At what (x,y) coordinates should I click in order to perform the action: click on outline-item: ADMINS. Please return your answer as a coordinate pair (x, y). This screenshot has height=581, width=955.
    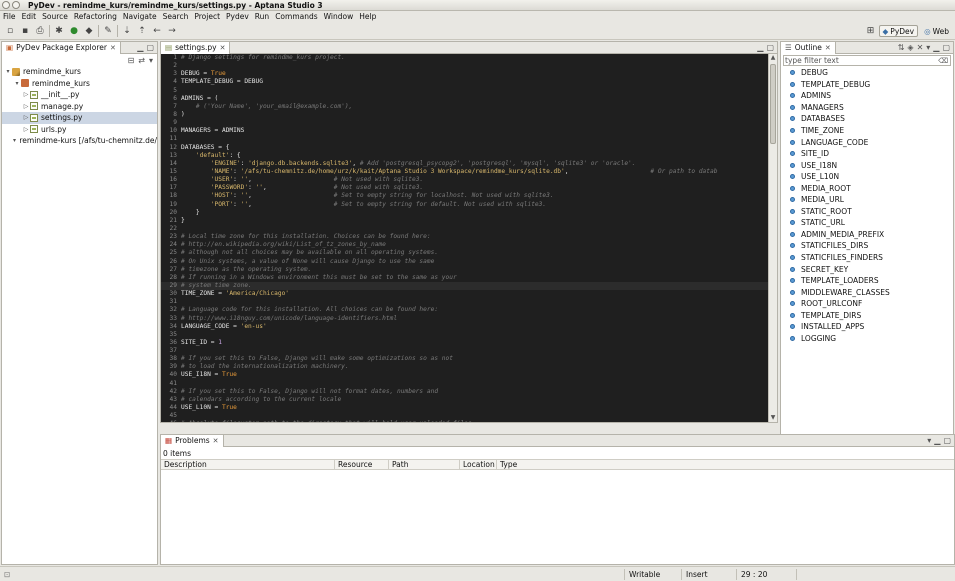
    Looking at the image, I should click on (867, 96).